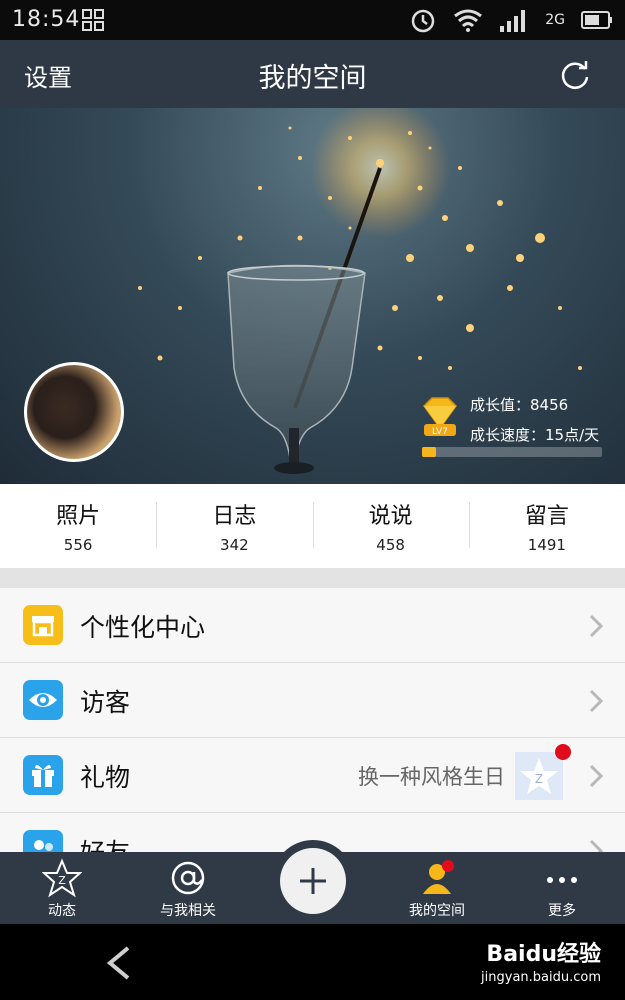 Image resolution: width=625 pixels, height=1000 pixels. I want to click on status-bar: 18:54 2G, so click(312, 20).